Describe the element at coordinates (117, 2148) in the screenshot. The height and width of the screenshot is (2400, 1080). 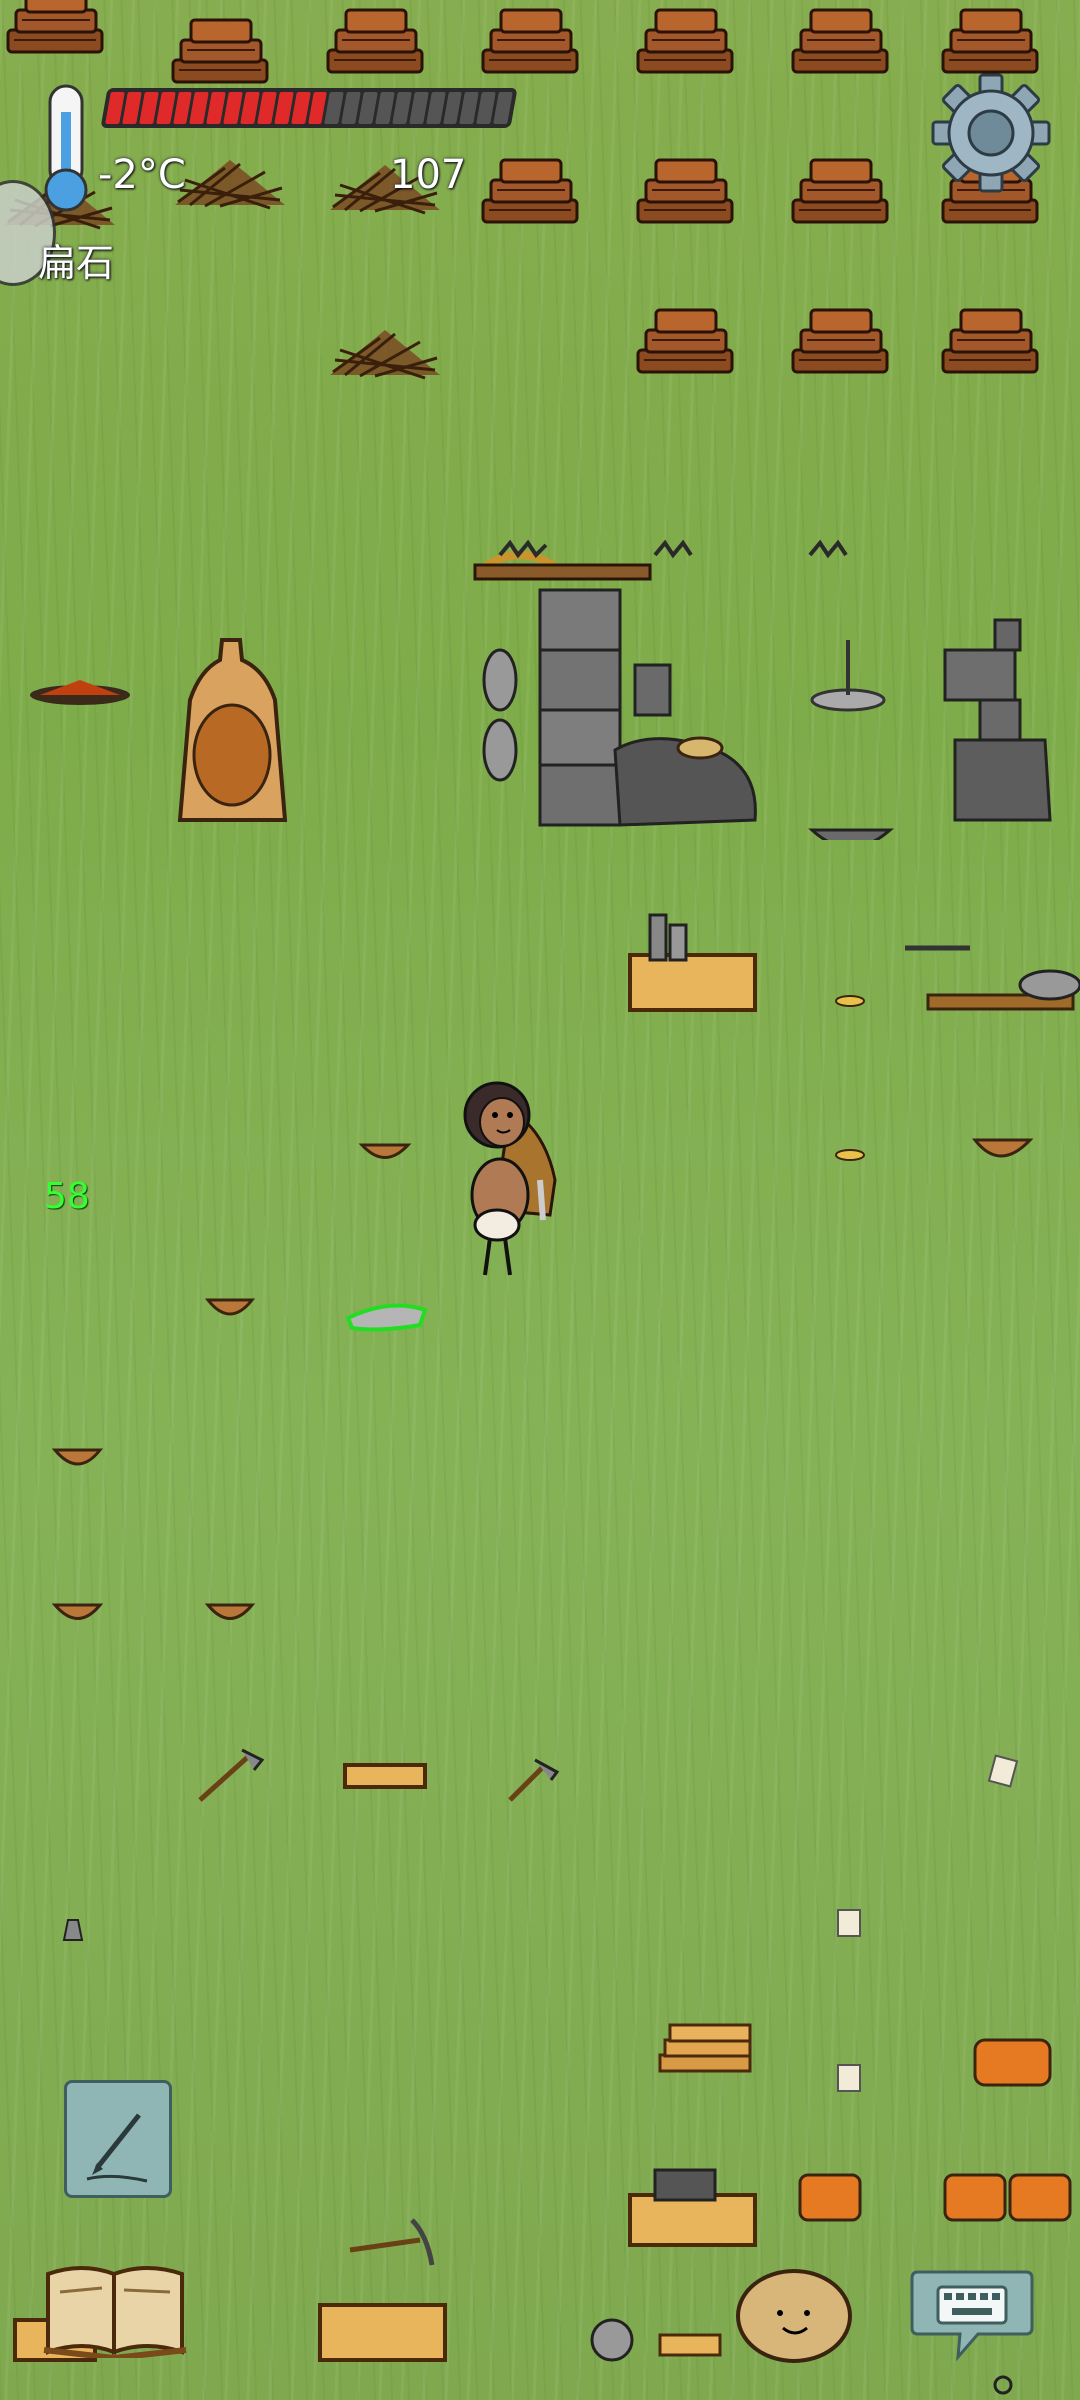
I see `pencil-note-icon` at that location.